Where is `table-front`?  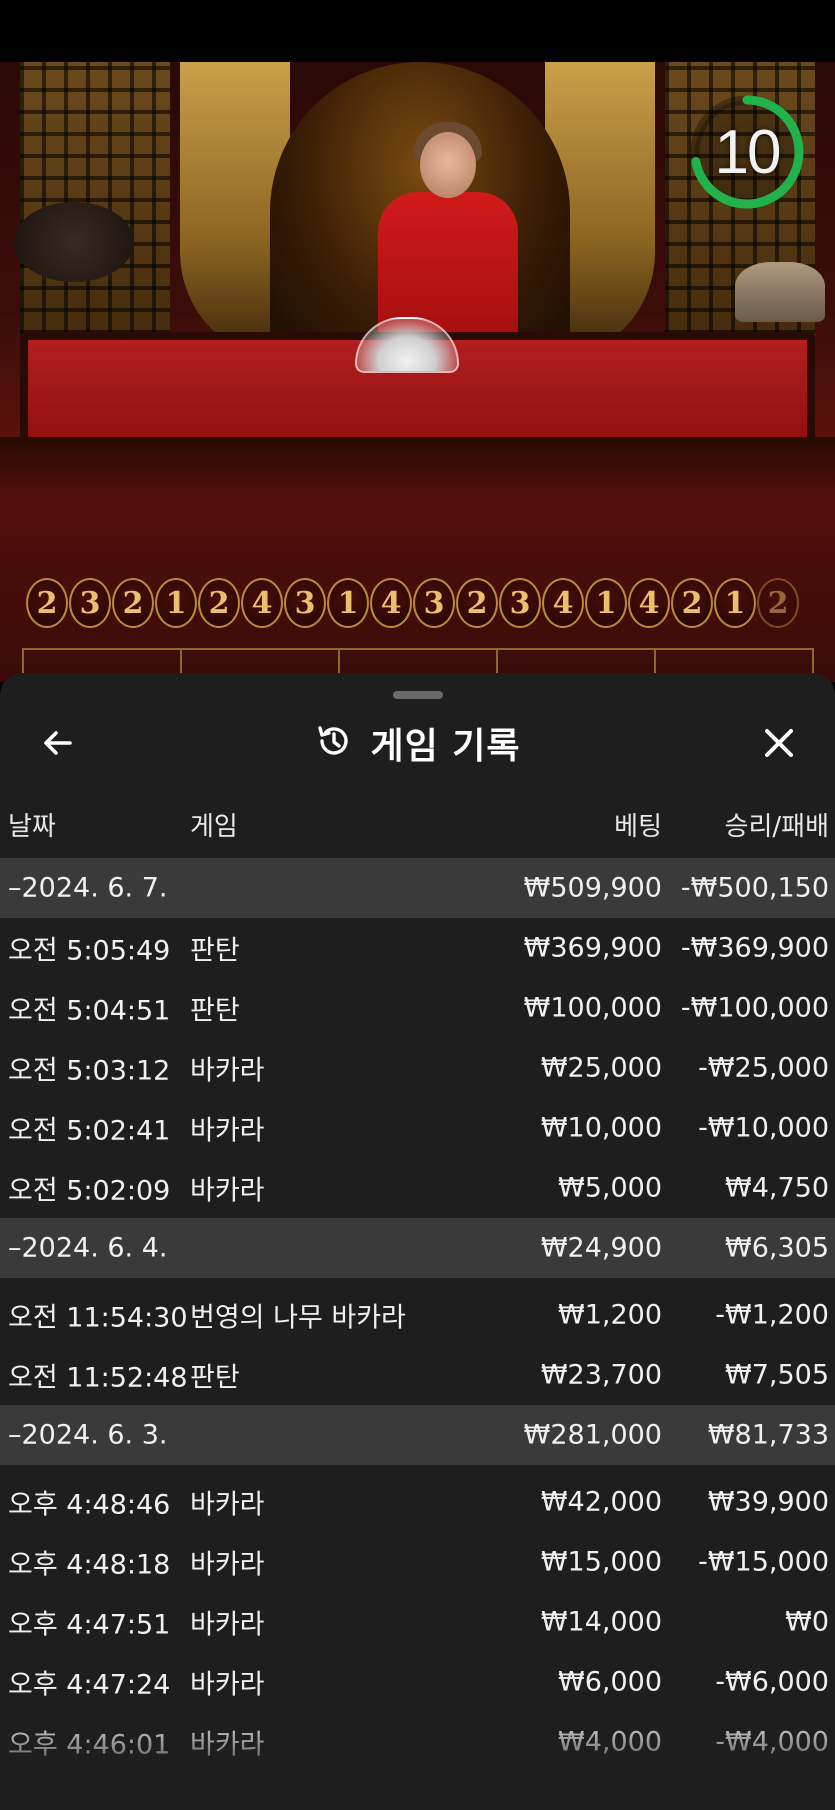
table-front is located at coordinates (417, 462).